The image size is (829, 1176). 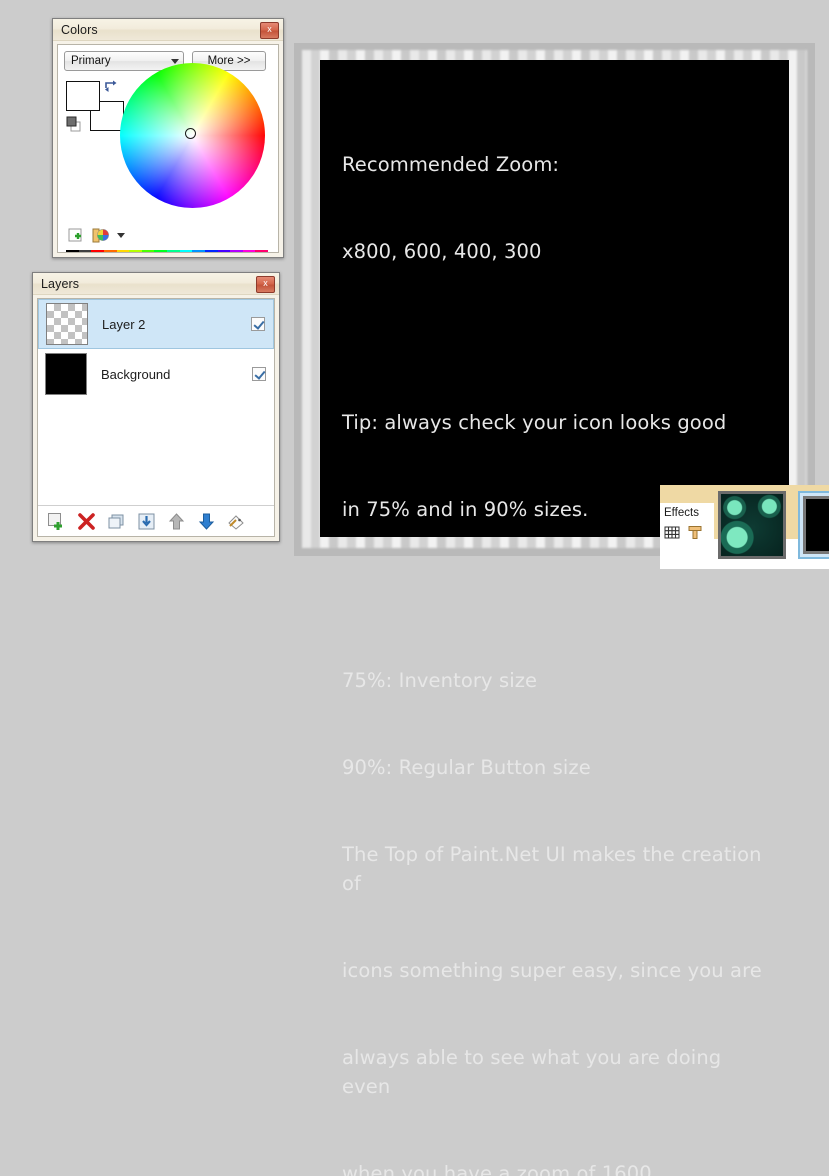 What do you see at coordinates (86, 521) in the screenshot?
I see `delete-layer-button` at bounding box center [86, 521].